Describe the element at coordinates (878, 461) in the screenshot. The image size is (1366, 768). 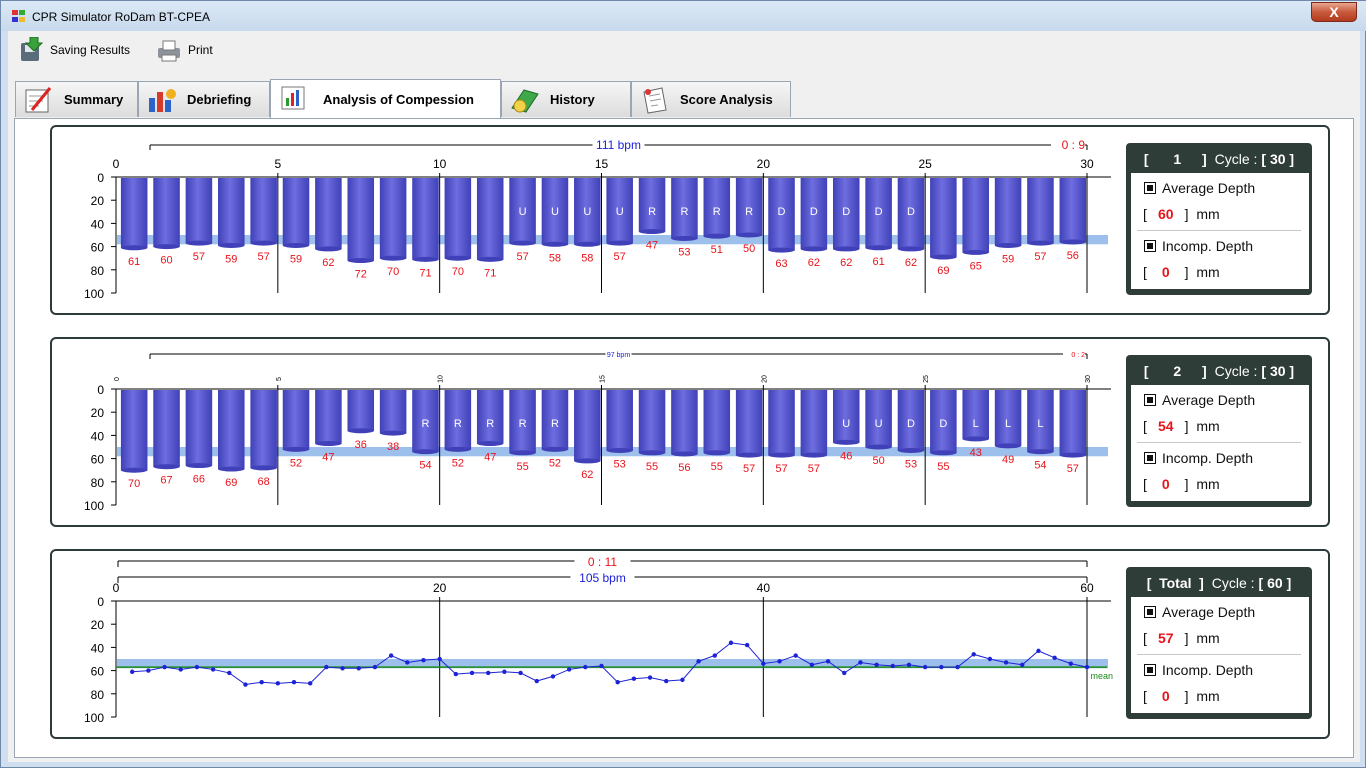
I see `depth-value-label: 50` at that location.